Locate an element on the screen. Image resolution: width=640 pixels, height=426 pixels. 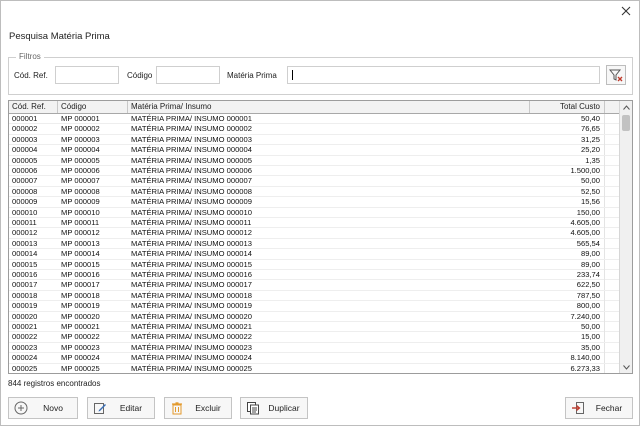
edit-icon is located at coordinates (100, 408).